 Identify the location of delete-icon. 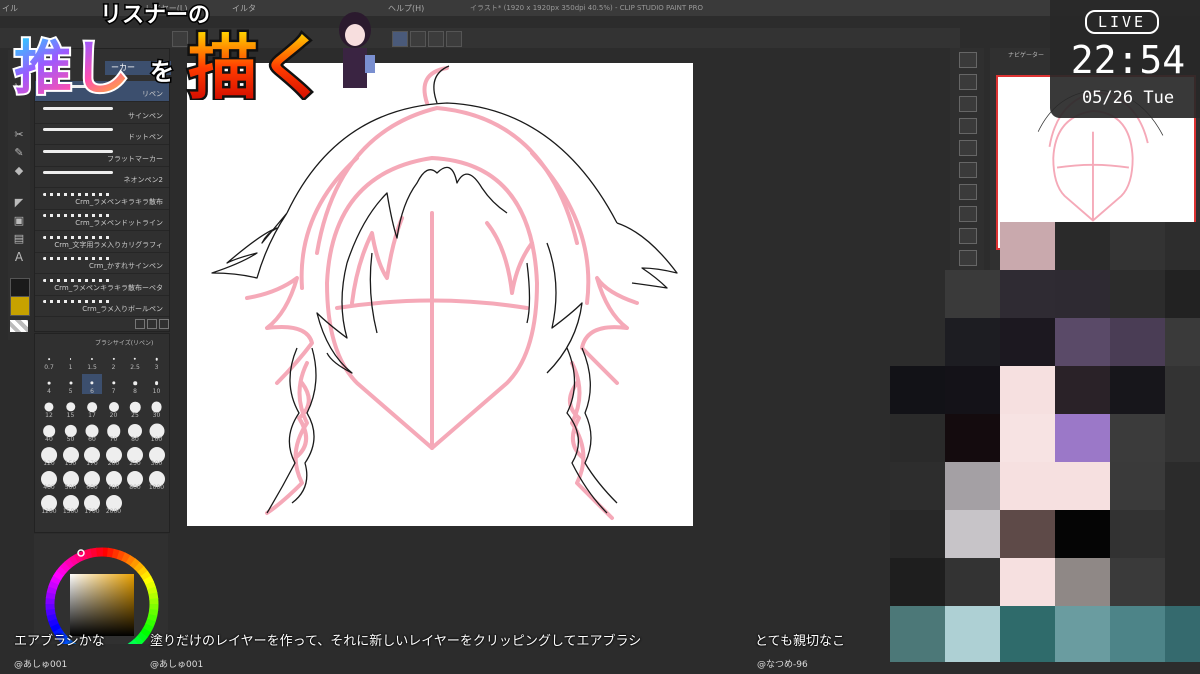
(164, 324).